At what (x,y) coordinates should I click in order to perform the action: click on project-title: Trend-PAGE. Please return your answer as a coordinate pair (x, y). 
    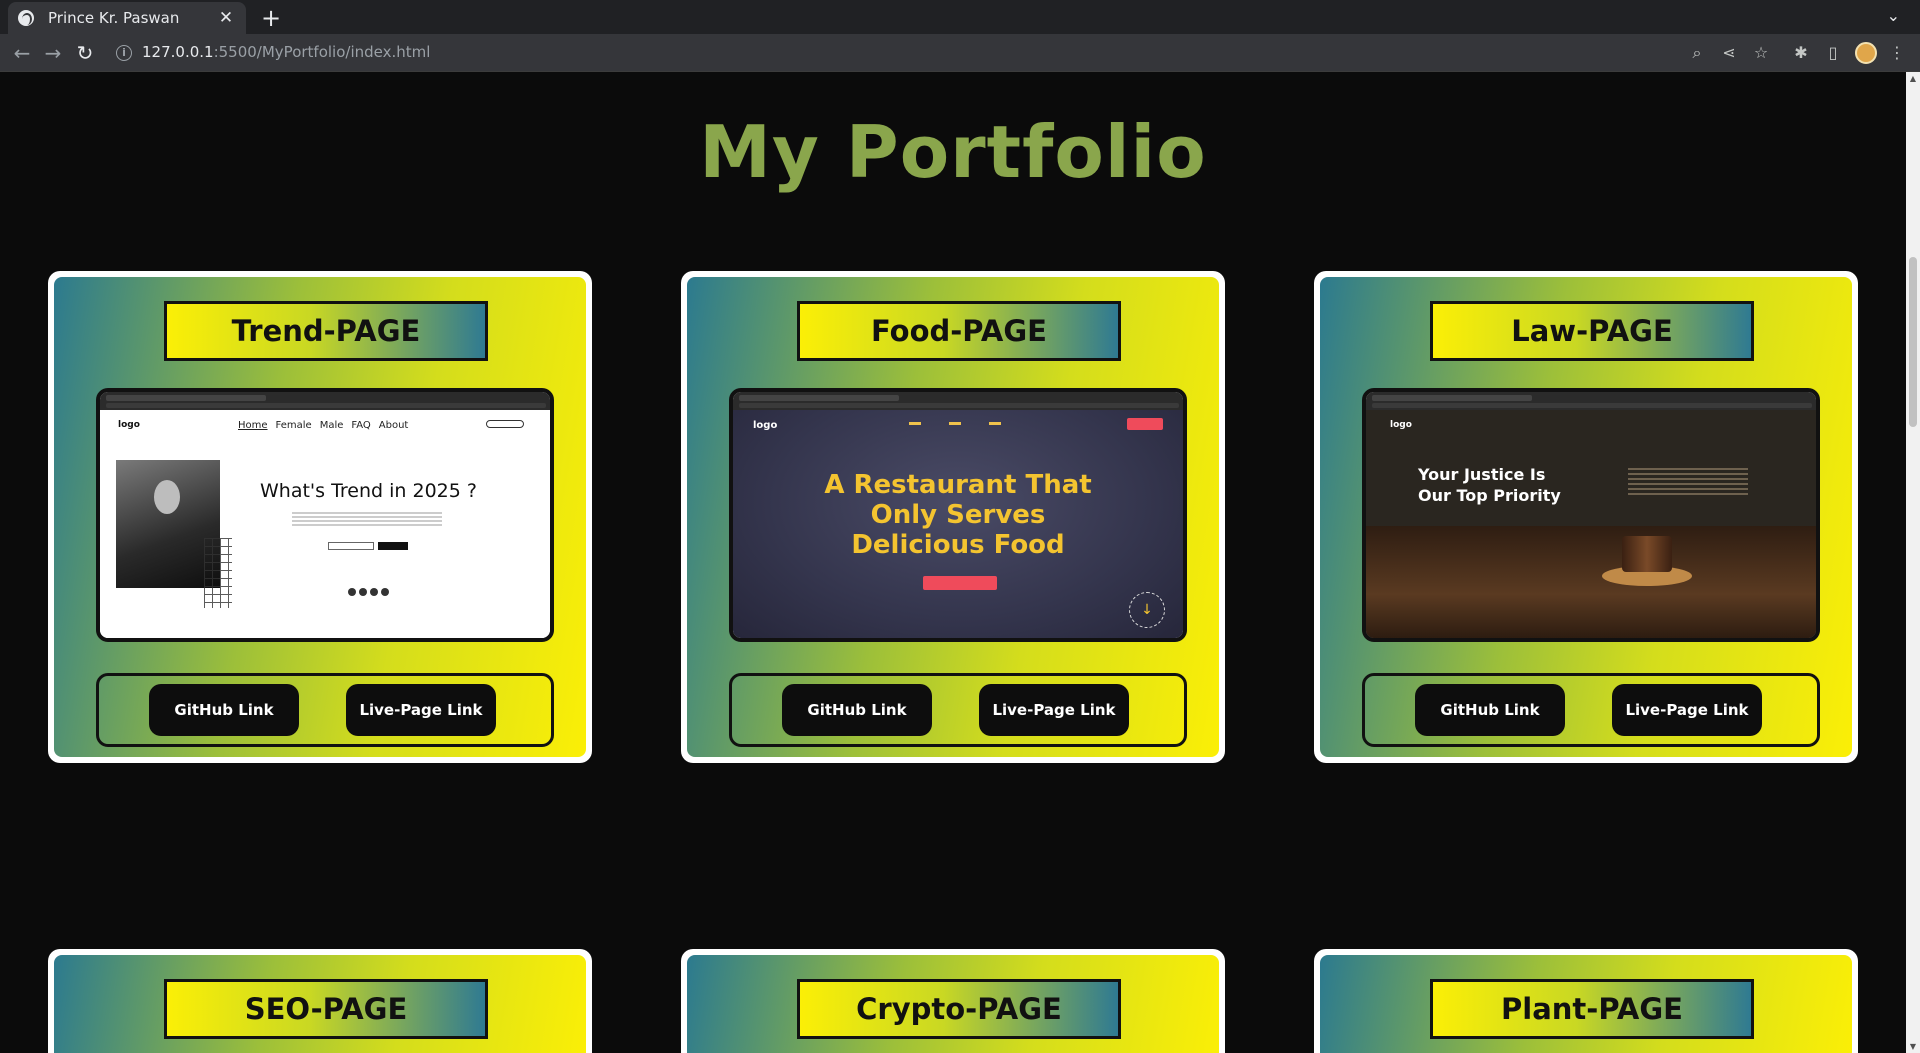
    Looking at the image, I should click on (326, 331).